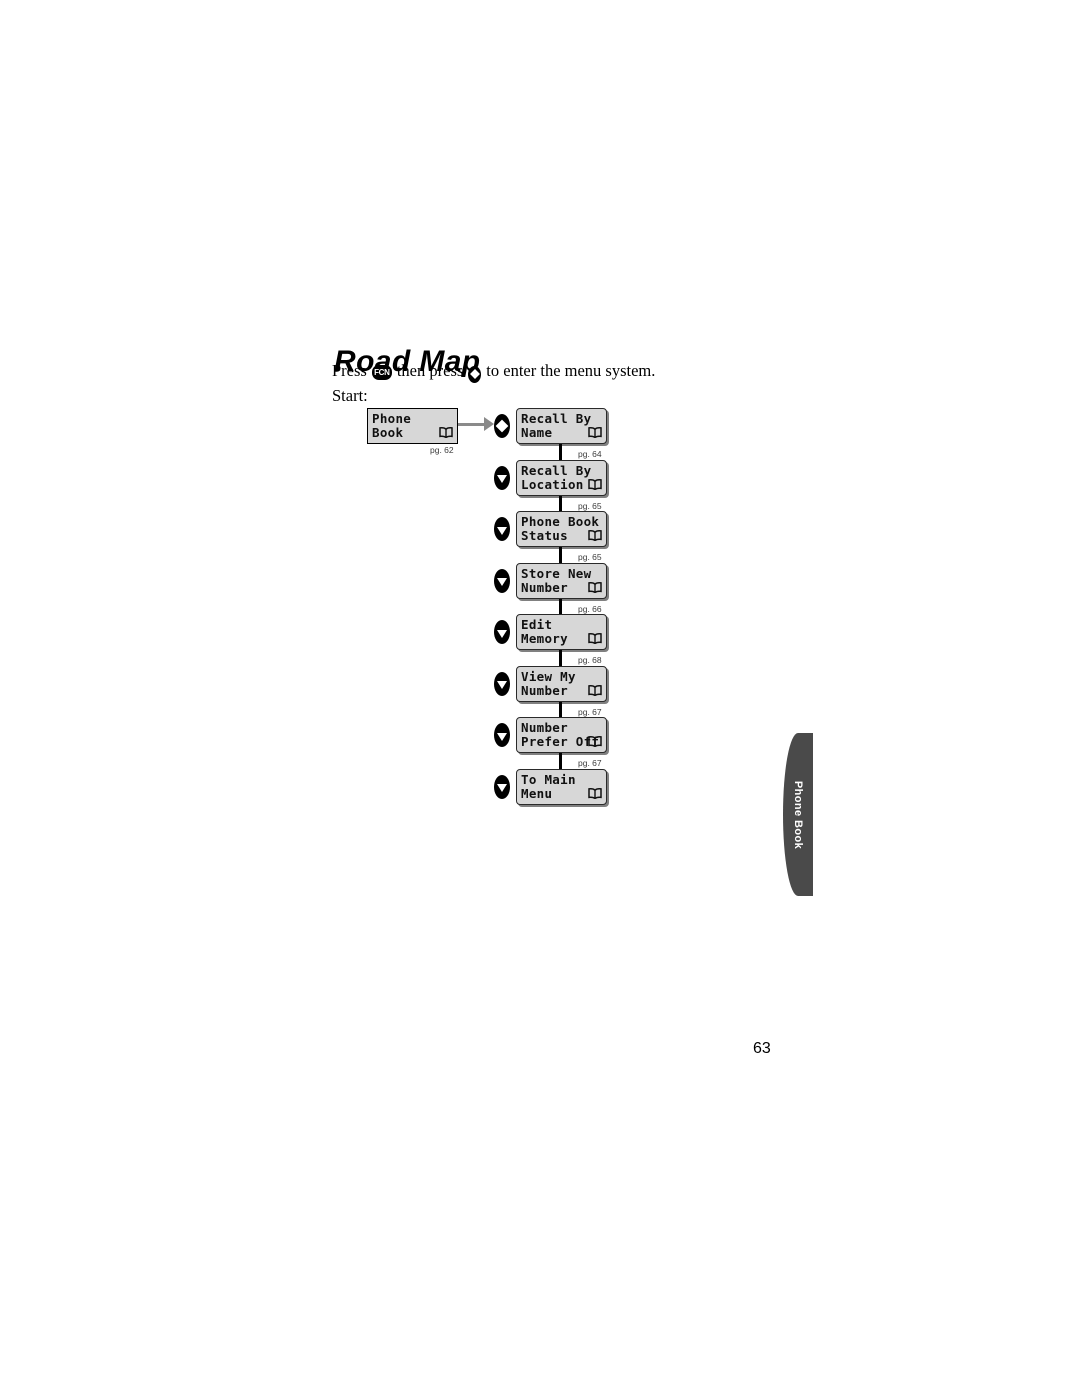  I want to click on menu-node-line1: Store New, so click(556, 573).